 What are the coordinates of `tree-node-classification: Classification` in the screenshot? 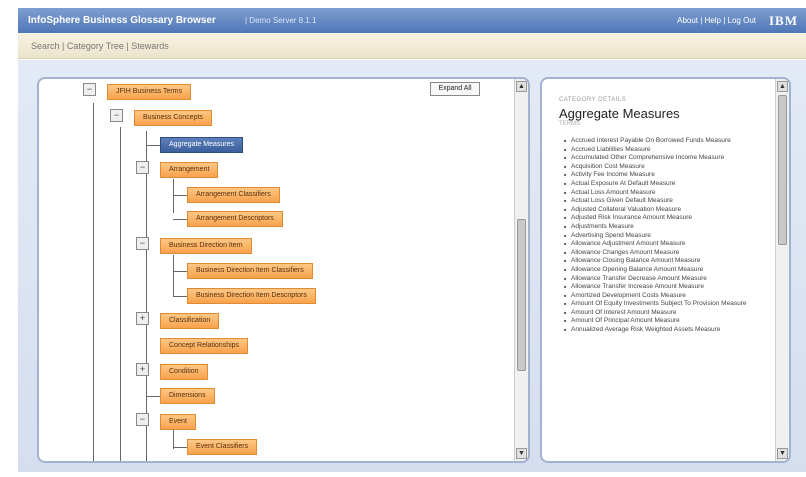 It's located at (190, 321).